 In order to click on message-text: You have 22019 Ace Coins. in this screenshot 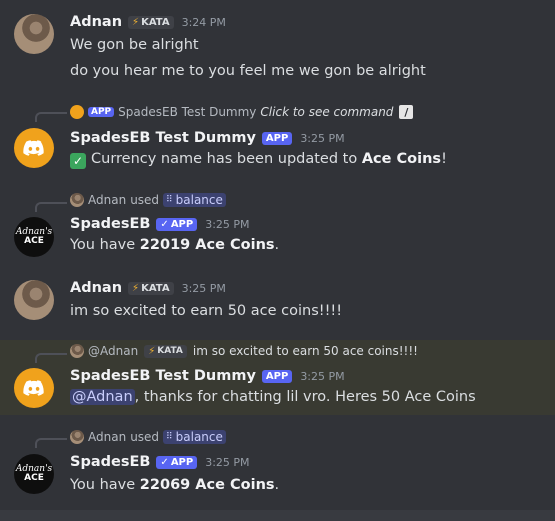, I will do `click(175, 245)`.